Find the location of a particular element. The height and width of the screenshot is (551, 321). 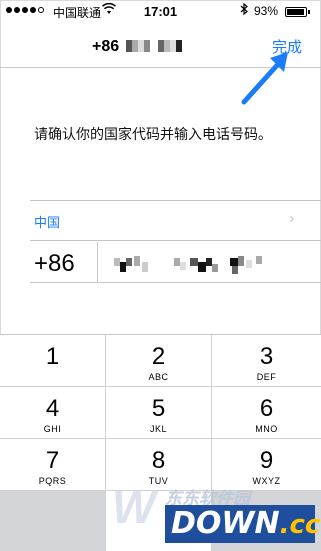

nav-title: +86 is located at coordinates (106, 46).